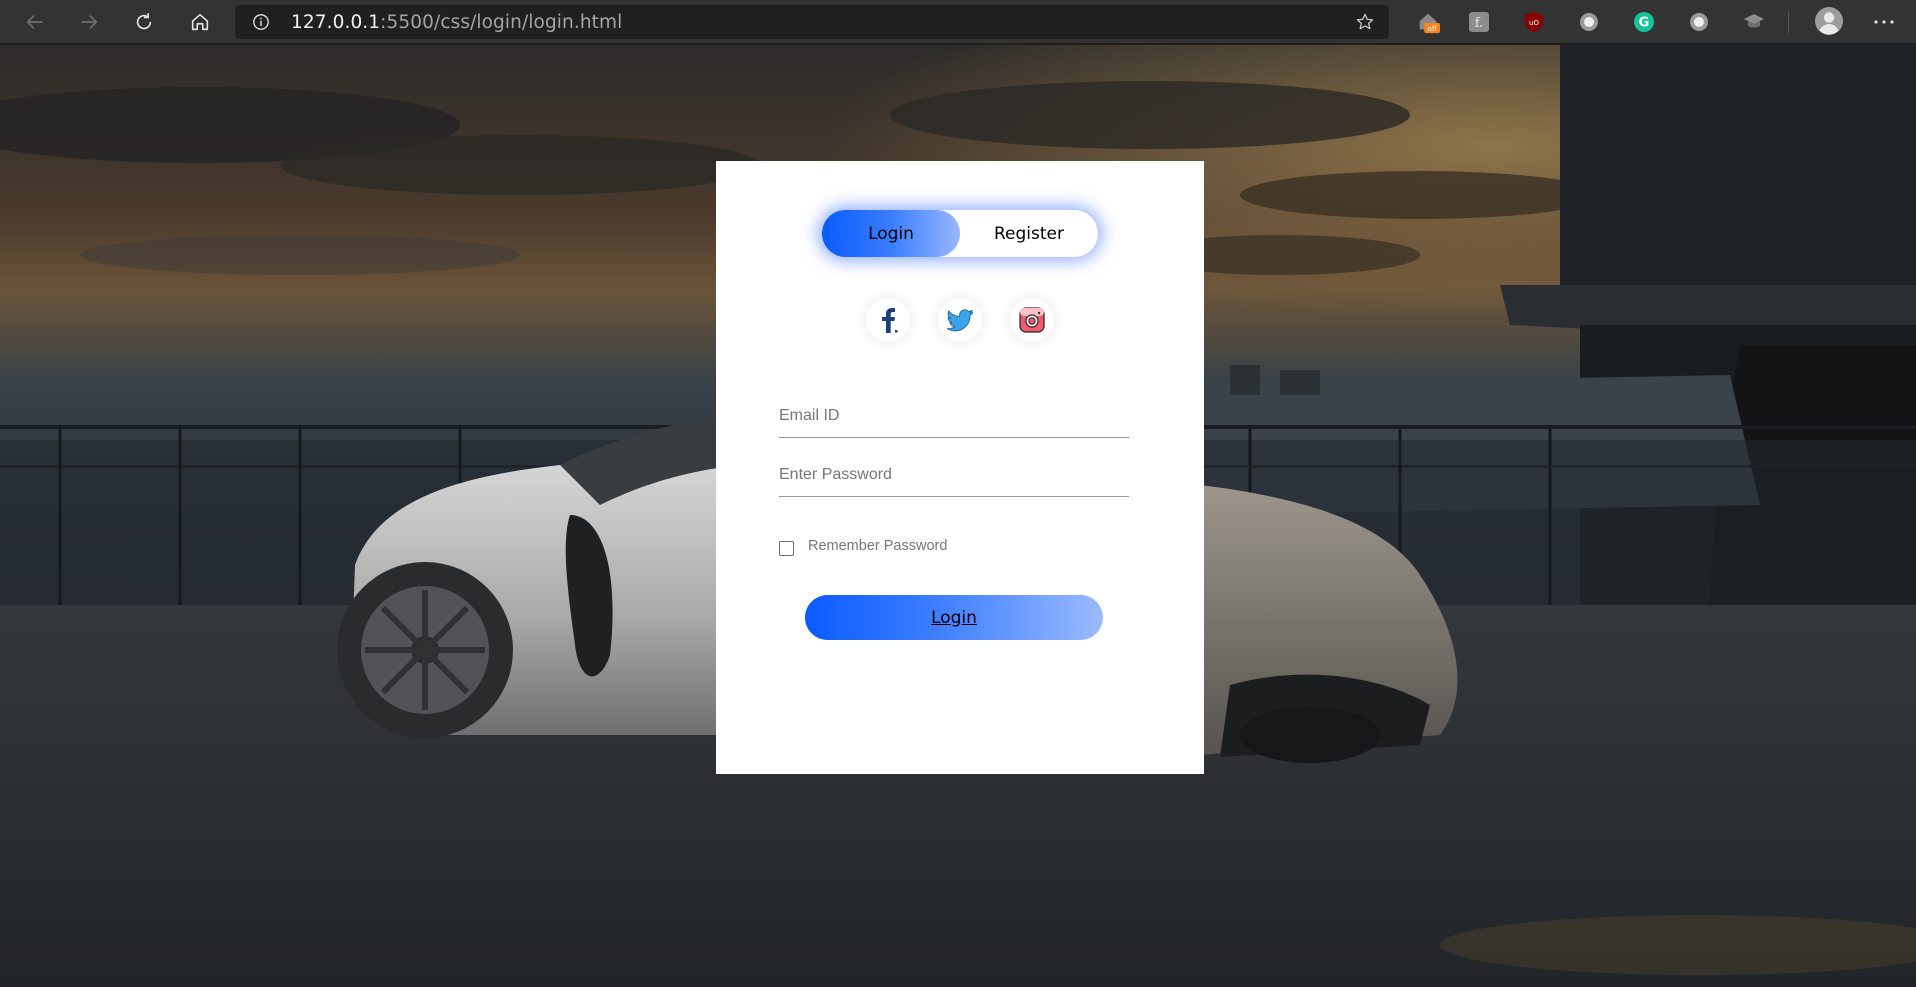  I want to click on twitter-button, so click(960, 320).